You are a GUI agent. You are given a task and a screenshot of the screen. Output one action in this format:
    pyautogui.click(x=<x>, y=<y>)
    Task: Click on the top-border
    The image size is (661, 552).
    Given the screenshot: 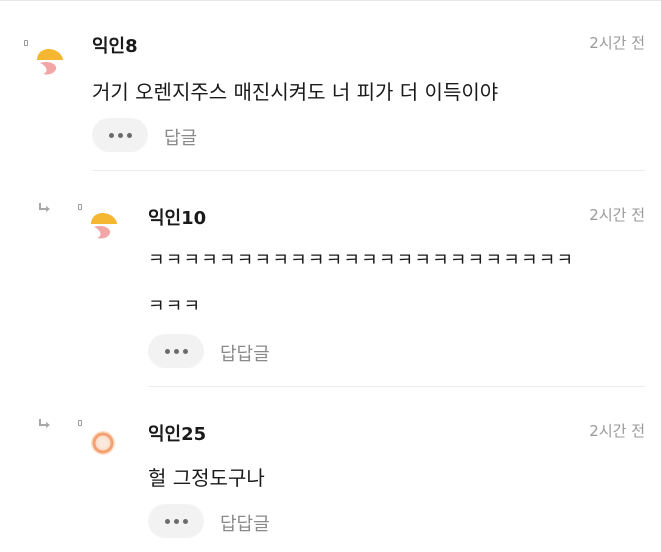 What is the action you would take?
    pyautogui.click(x=330, y=0)
    